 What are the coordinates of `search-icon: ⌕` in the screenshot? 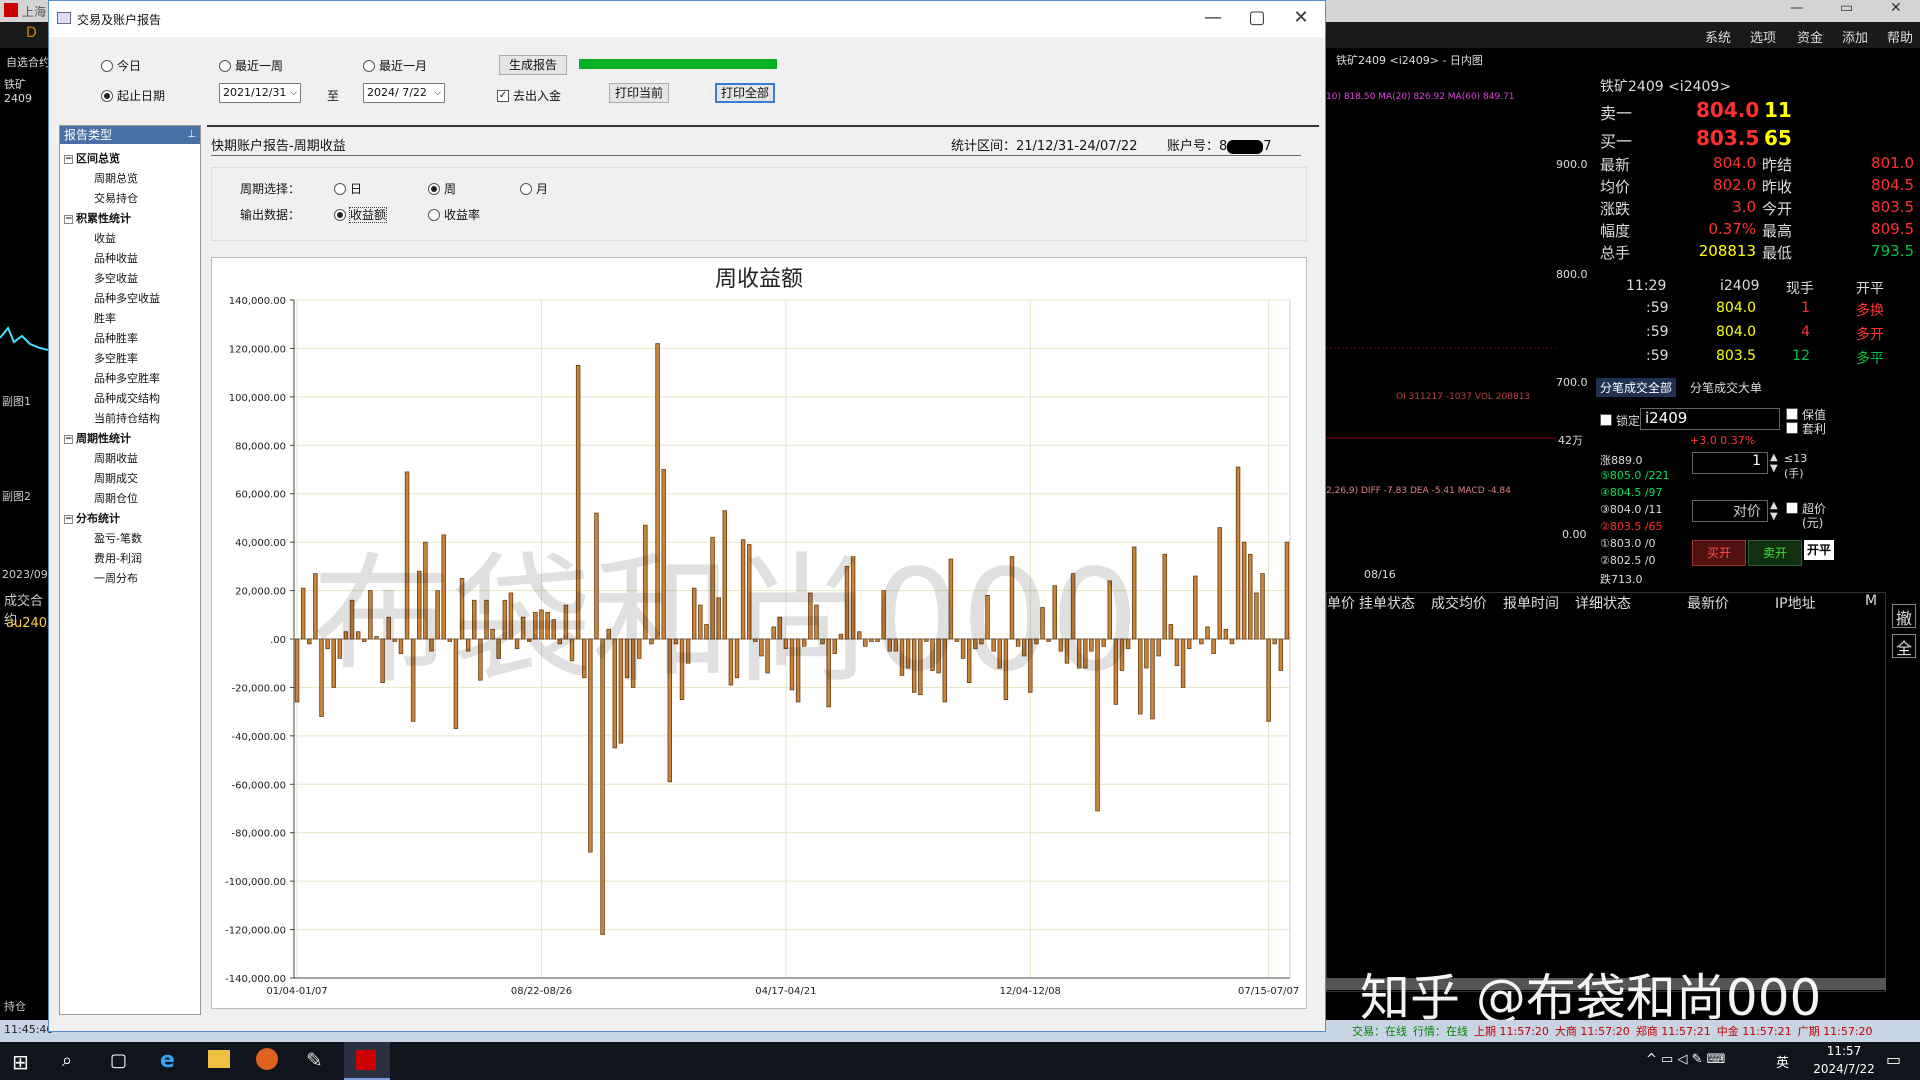 It's located at (67, 1060).